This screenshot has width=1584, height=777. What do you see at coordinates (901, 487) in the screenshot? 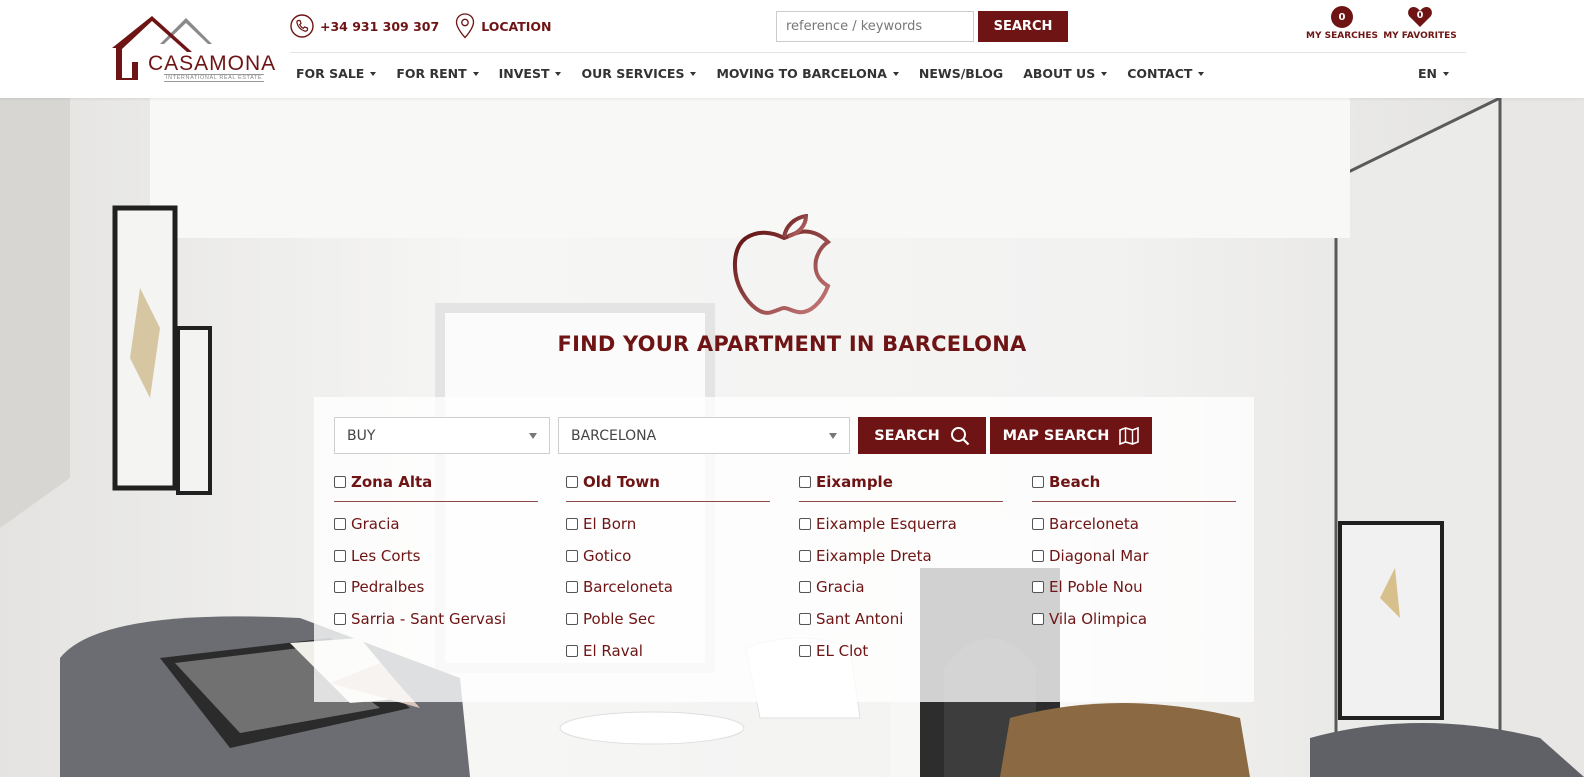
I see `zone-checkbox-eixample: Eixample` at bounding box center [901, 487].